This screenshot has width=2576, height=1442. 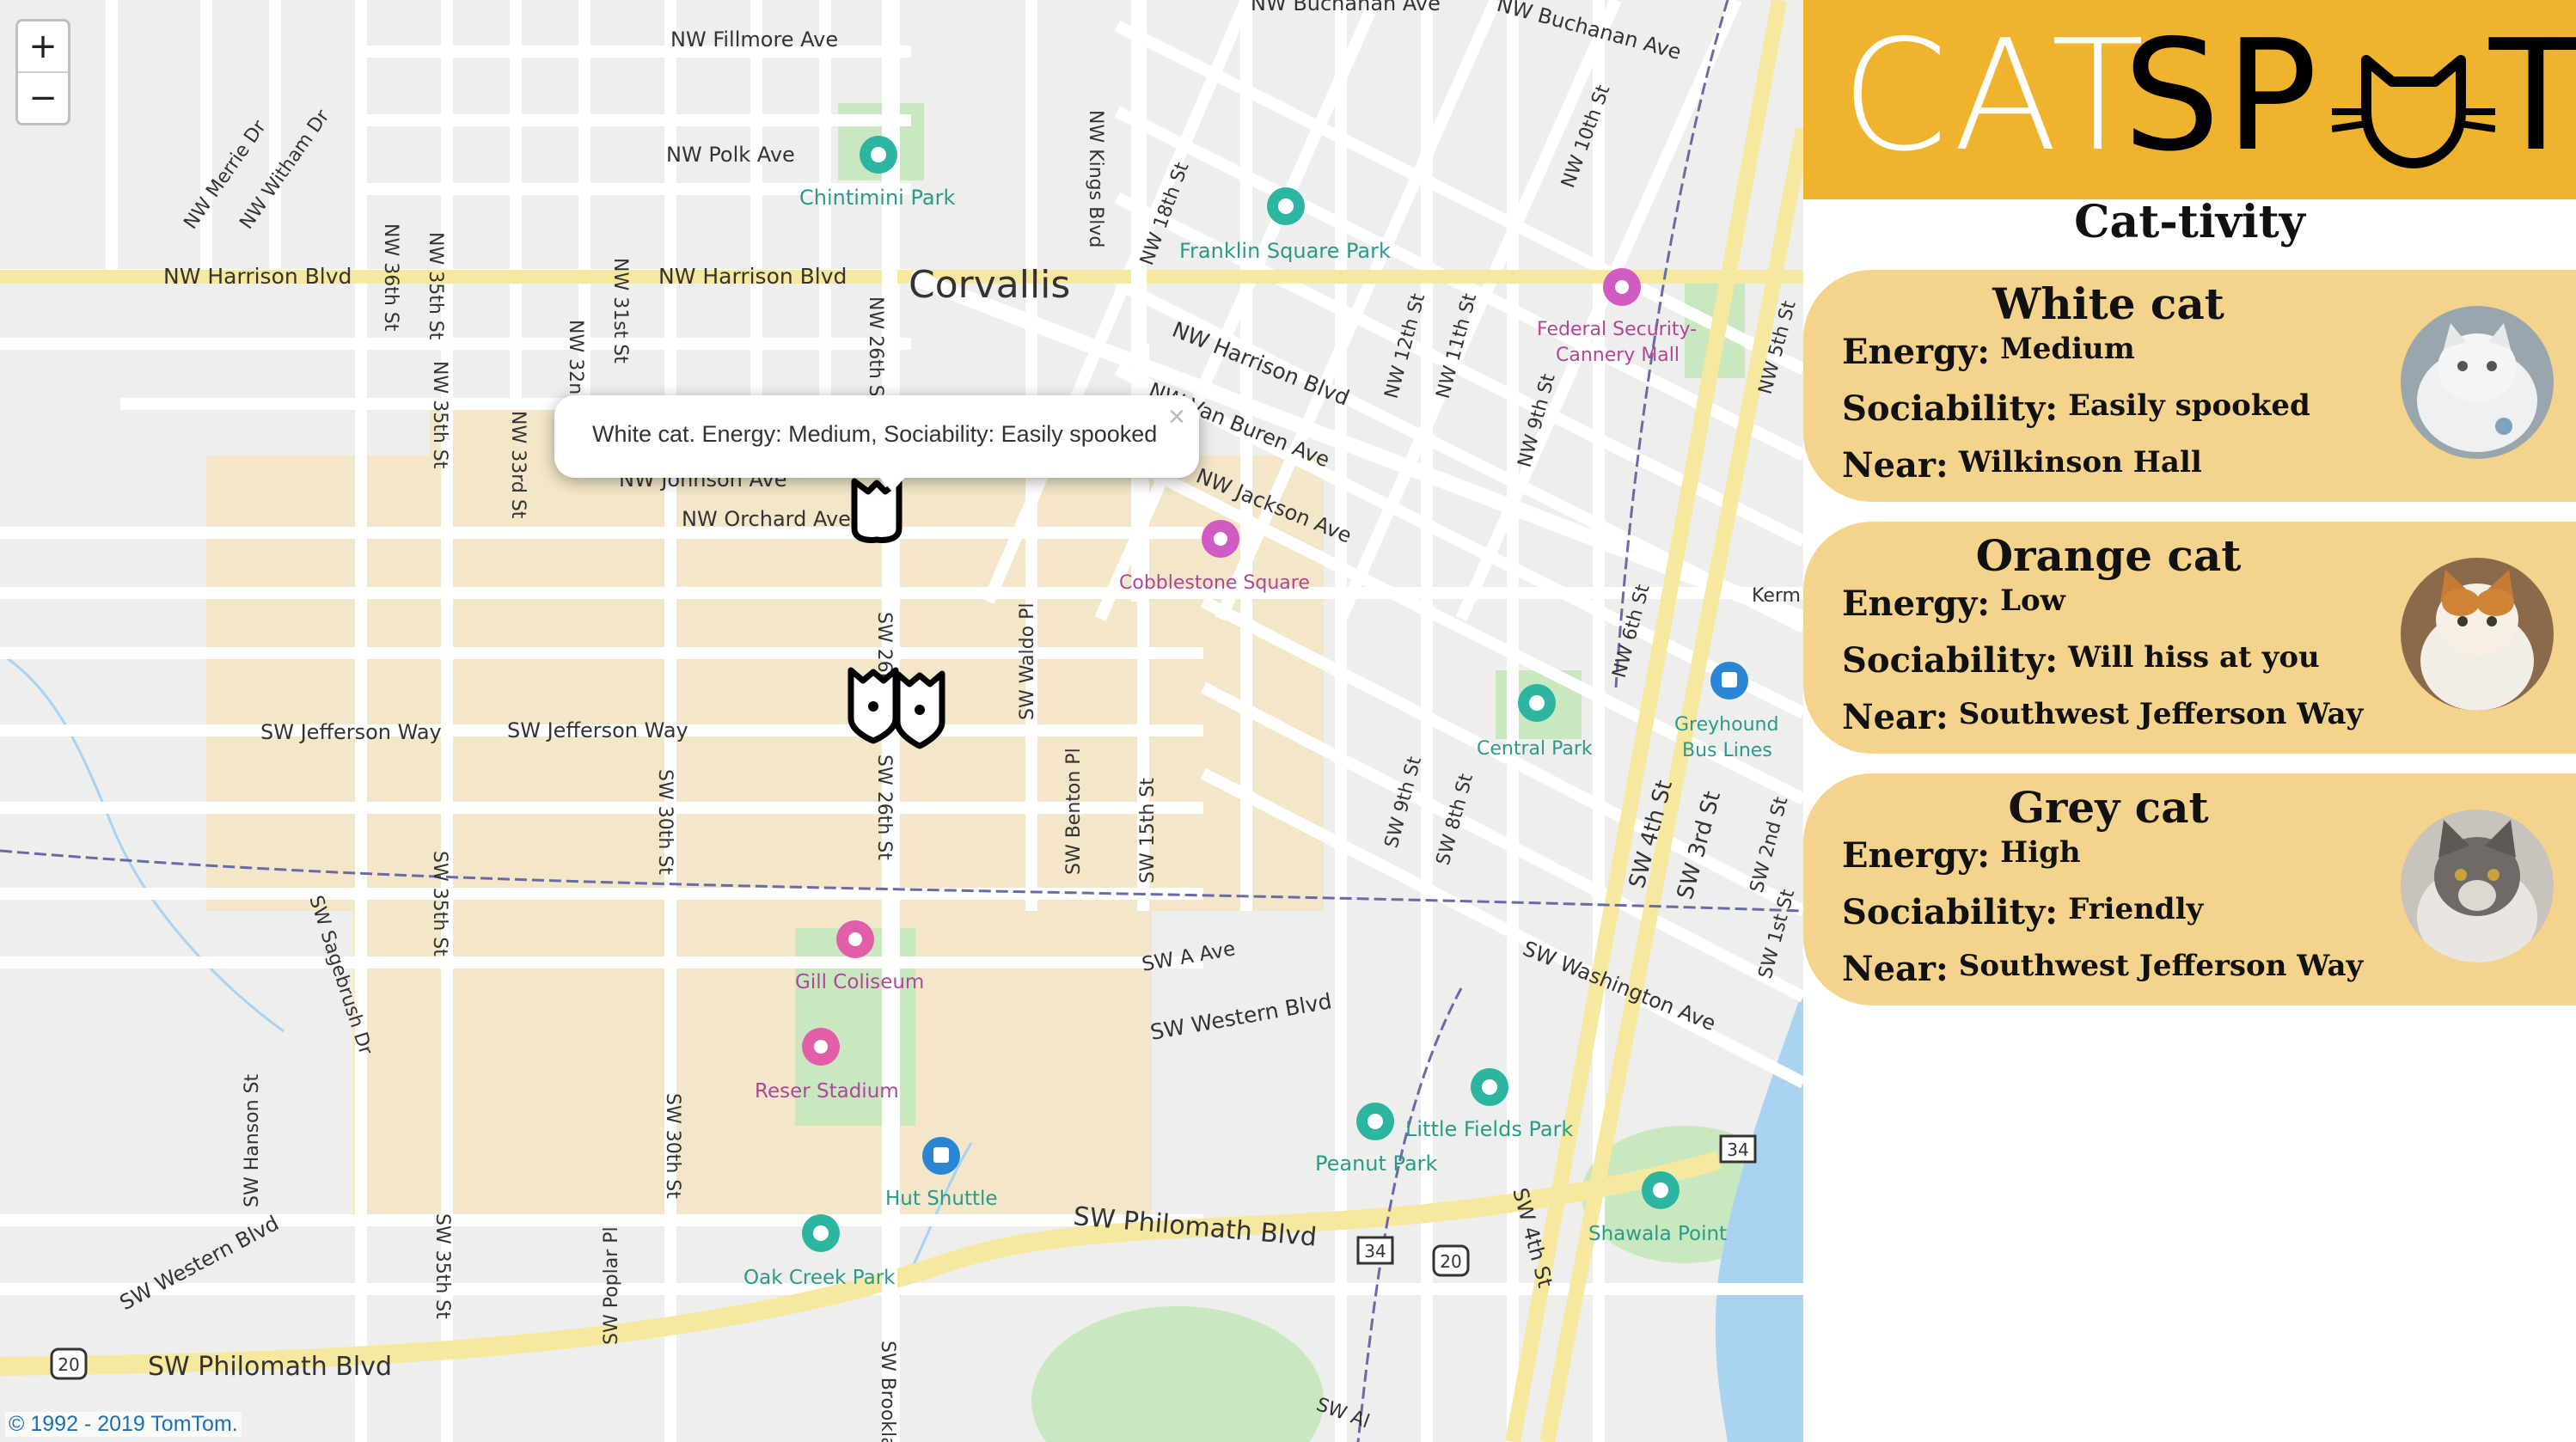 I want to click on cat-marker-grey, so click(x=919, y=709).